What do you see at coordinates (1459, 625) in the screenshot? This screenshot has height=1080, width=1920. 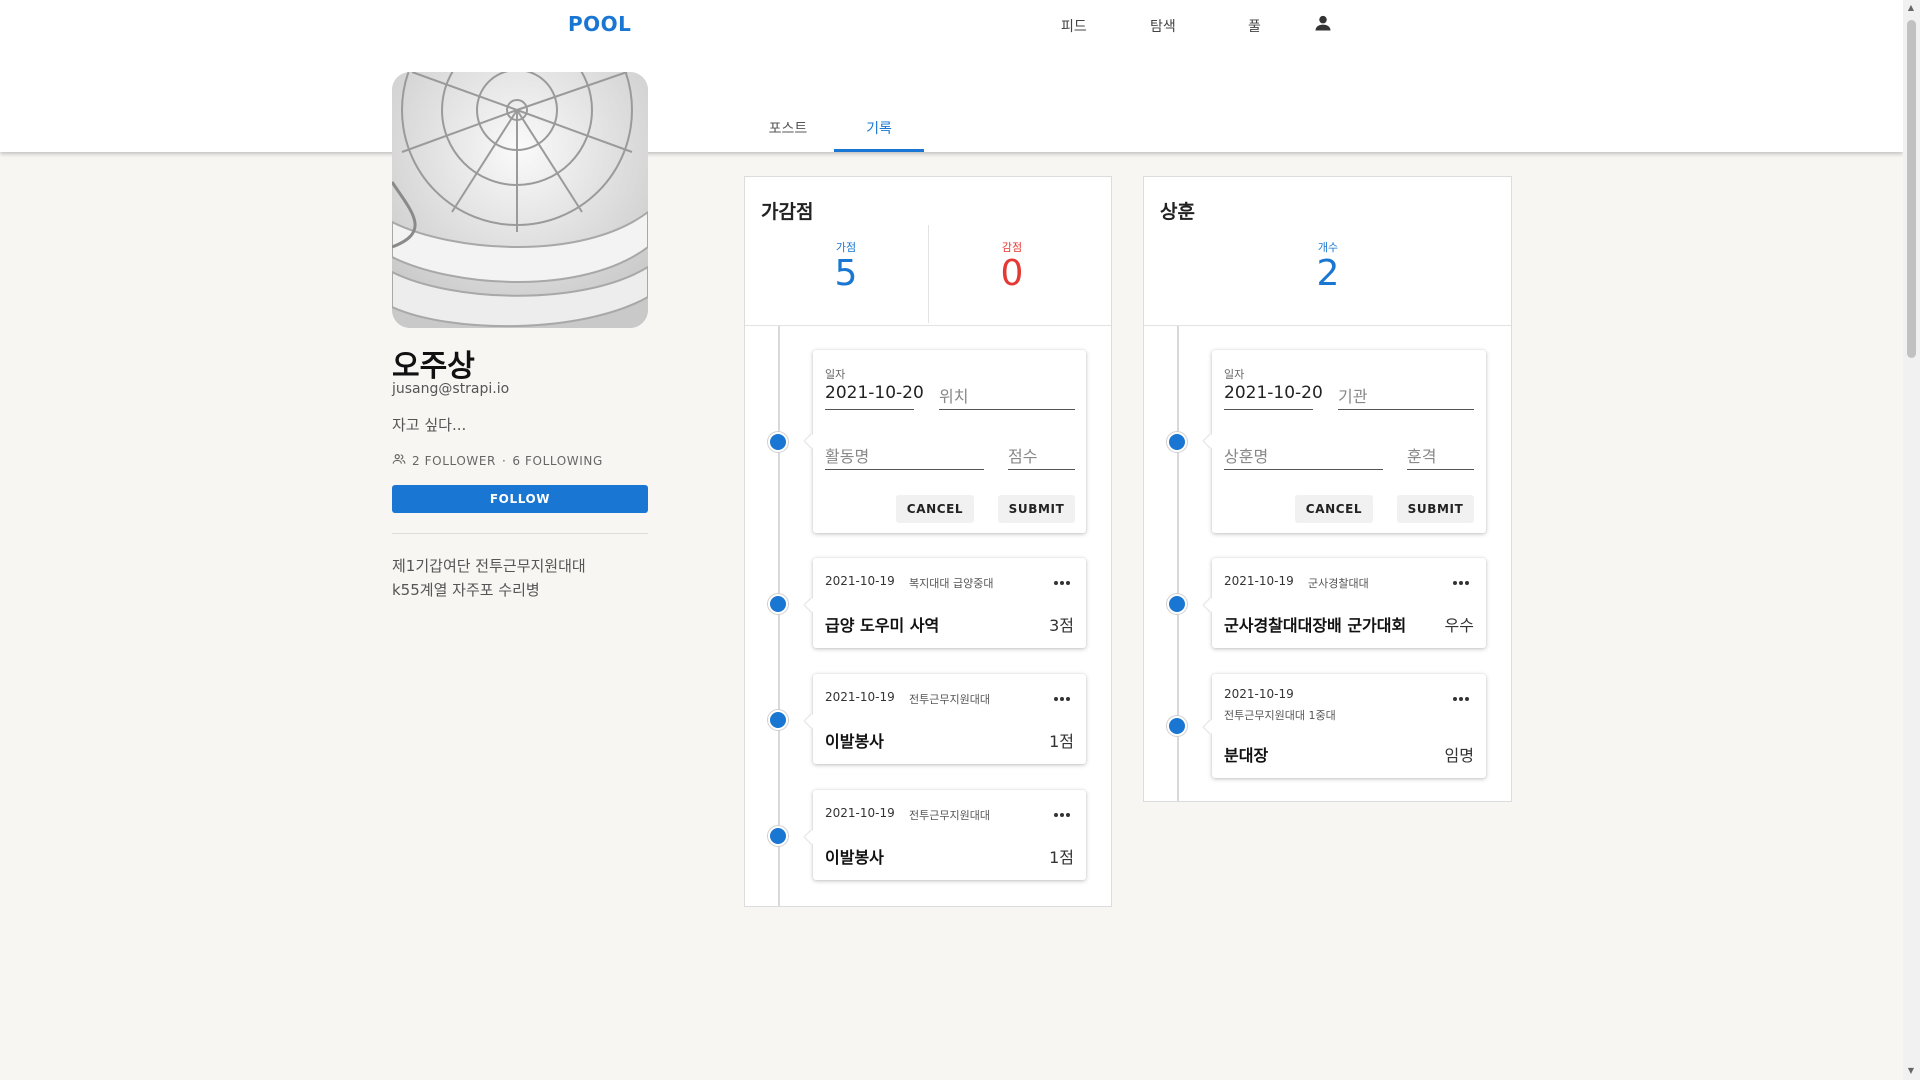 I see `entry-grade: 우수` at bounding box center [1459, 625].